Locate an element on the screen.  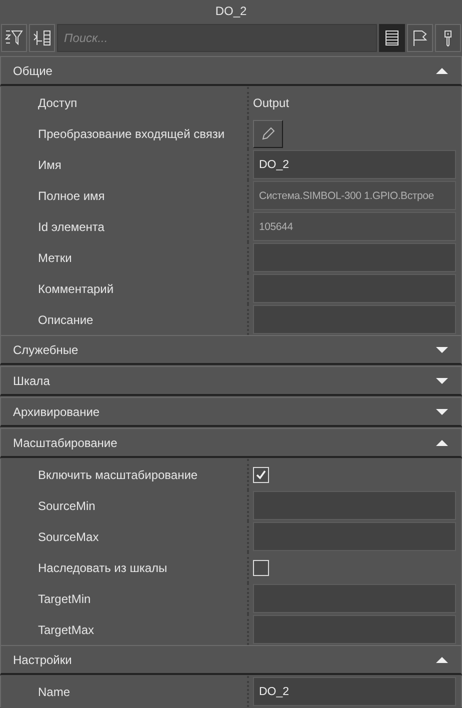
property-label: Преобразование входящей связи is located at coordinates (131, 134).